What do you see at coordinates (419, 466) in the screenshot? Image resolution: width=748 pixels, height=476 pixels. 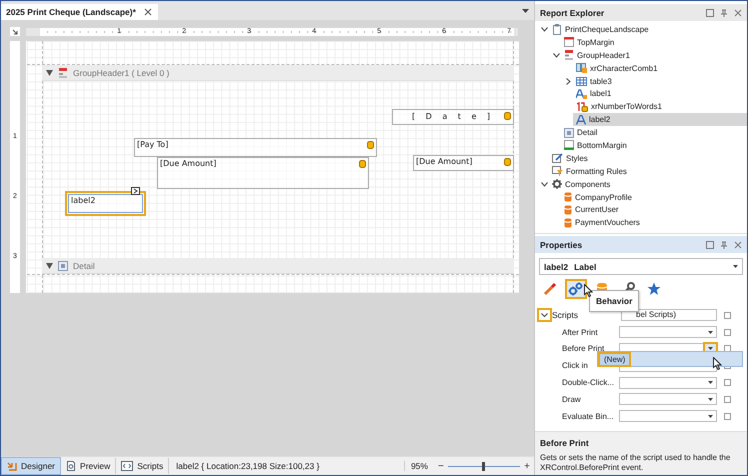 I see `zoom-value: 95%` at bounding box center [419, 466].